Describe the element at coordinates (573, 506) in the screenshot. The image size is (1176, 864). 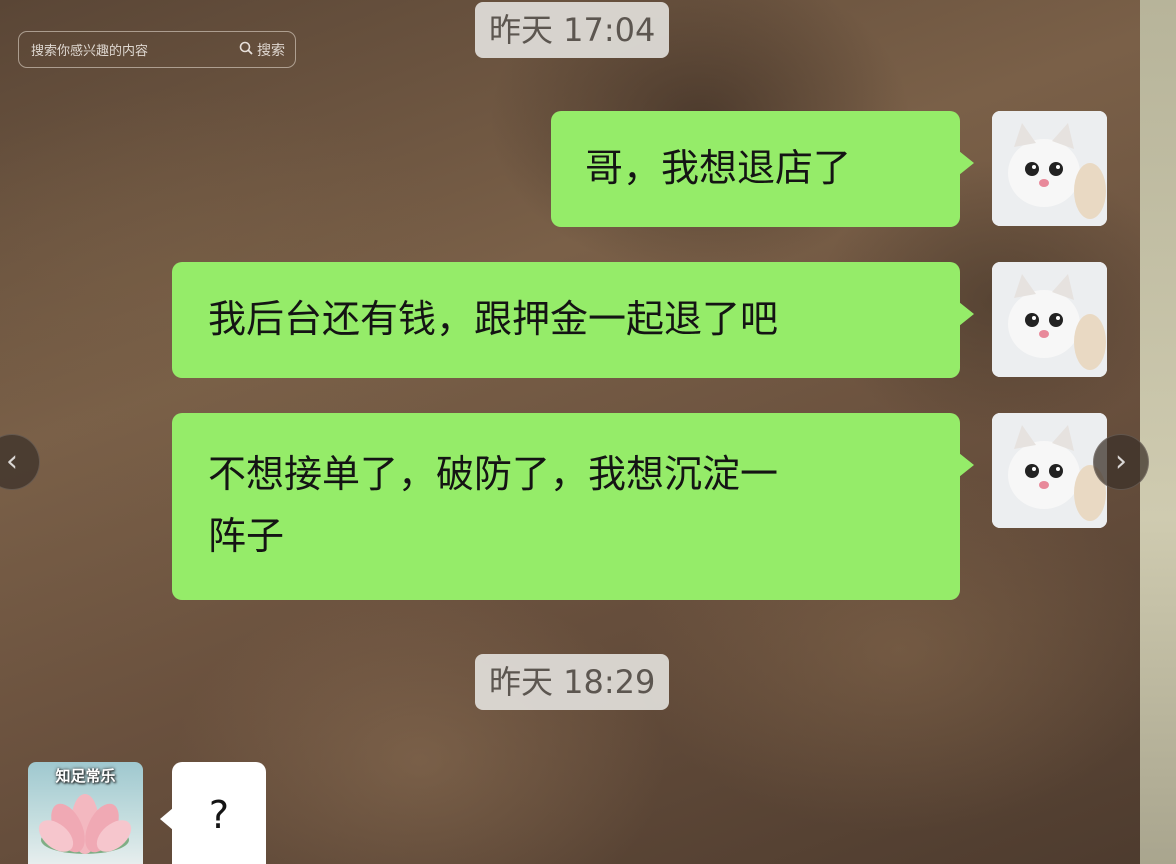
I see `outgoing-message: 不想接单了，破防了，我想沉淀一 阵子` at that location.